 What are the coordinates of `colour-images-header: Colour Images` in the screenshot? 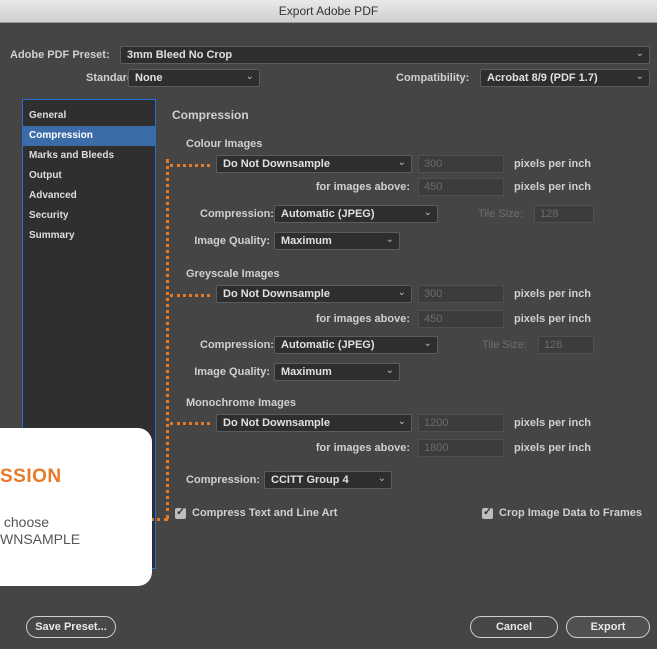 It's located at (224, 144).